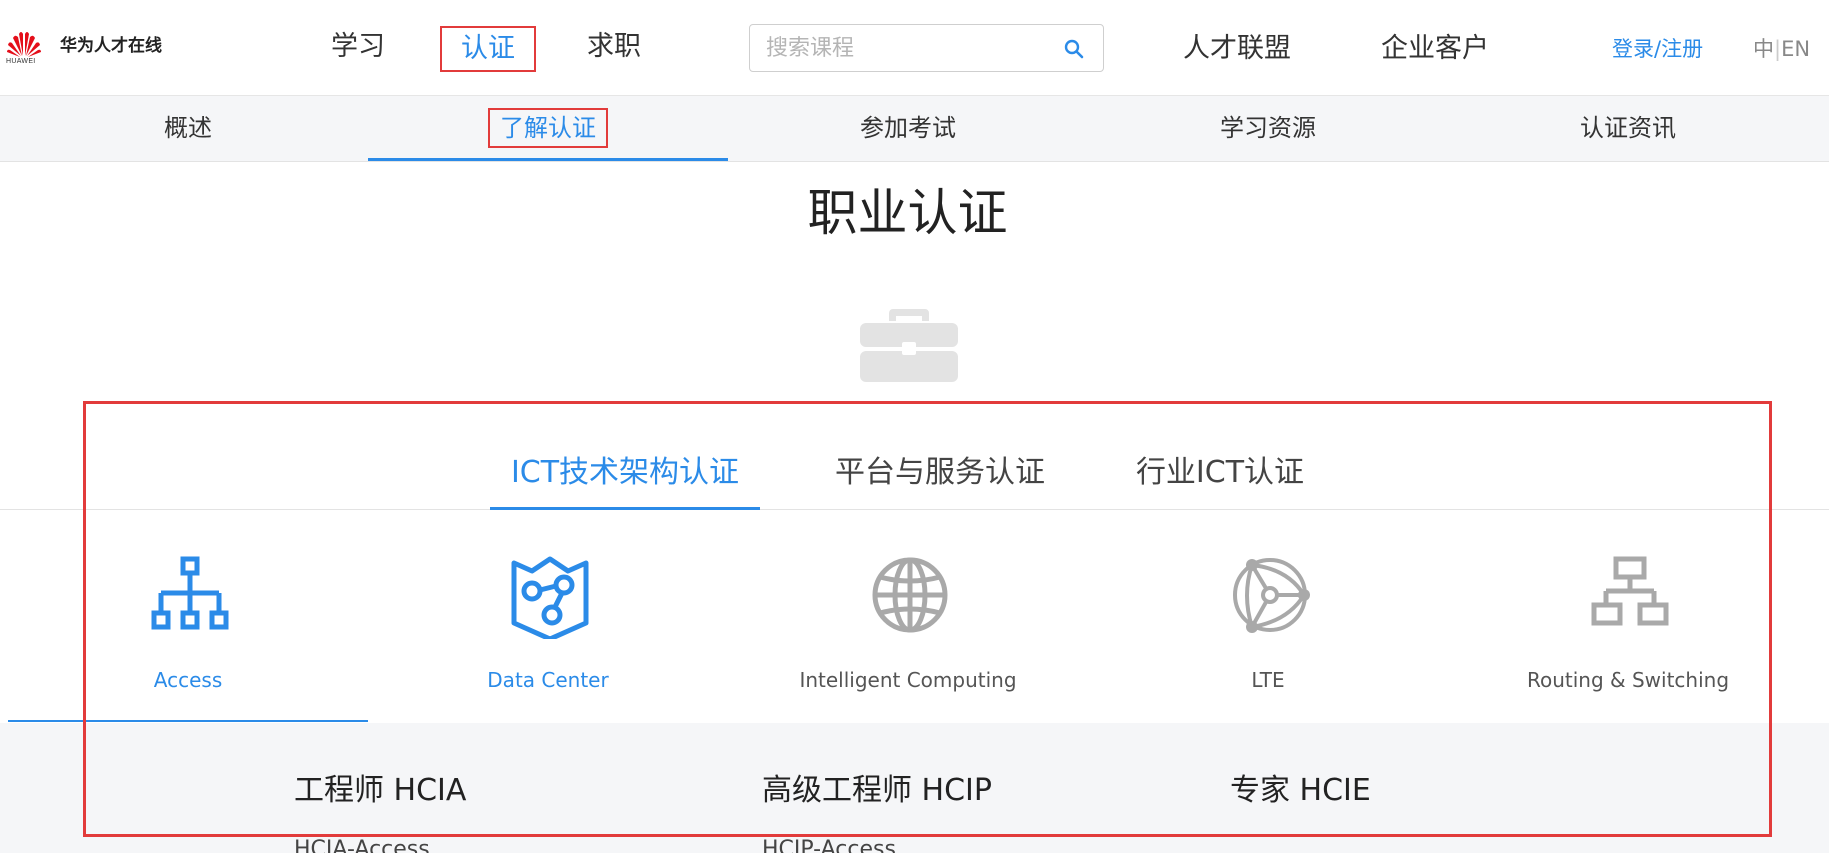 The width and height of the screenshot is (1829, 853). I want to click on tab-ict-architecture: ICT技术架构认证, so click(625, 480).